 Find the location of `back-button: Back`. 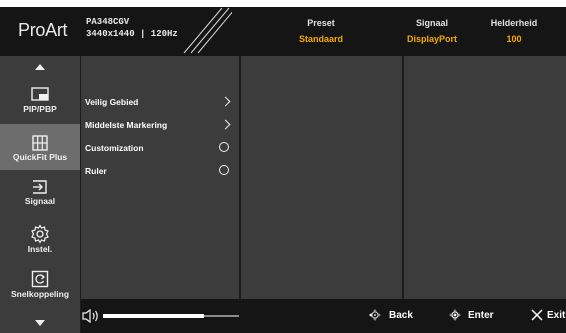

back-button: Back is located at coordinates (396, 315).